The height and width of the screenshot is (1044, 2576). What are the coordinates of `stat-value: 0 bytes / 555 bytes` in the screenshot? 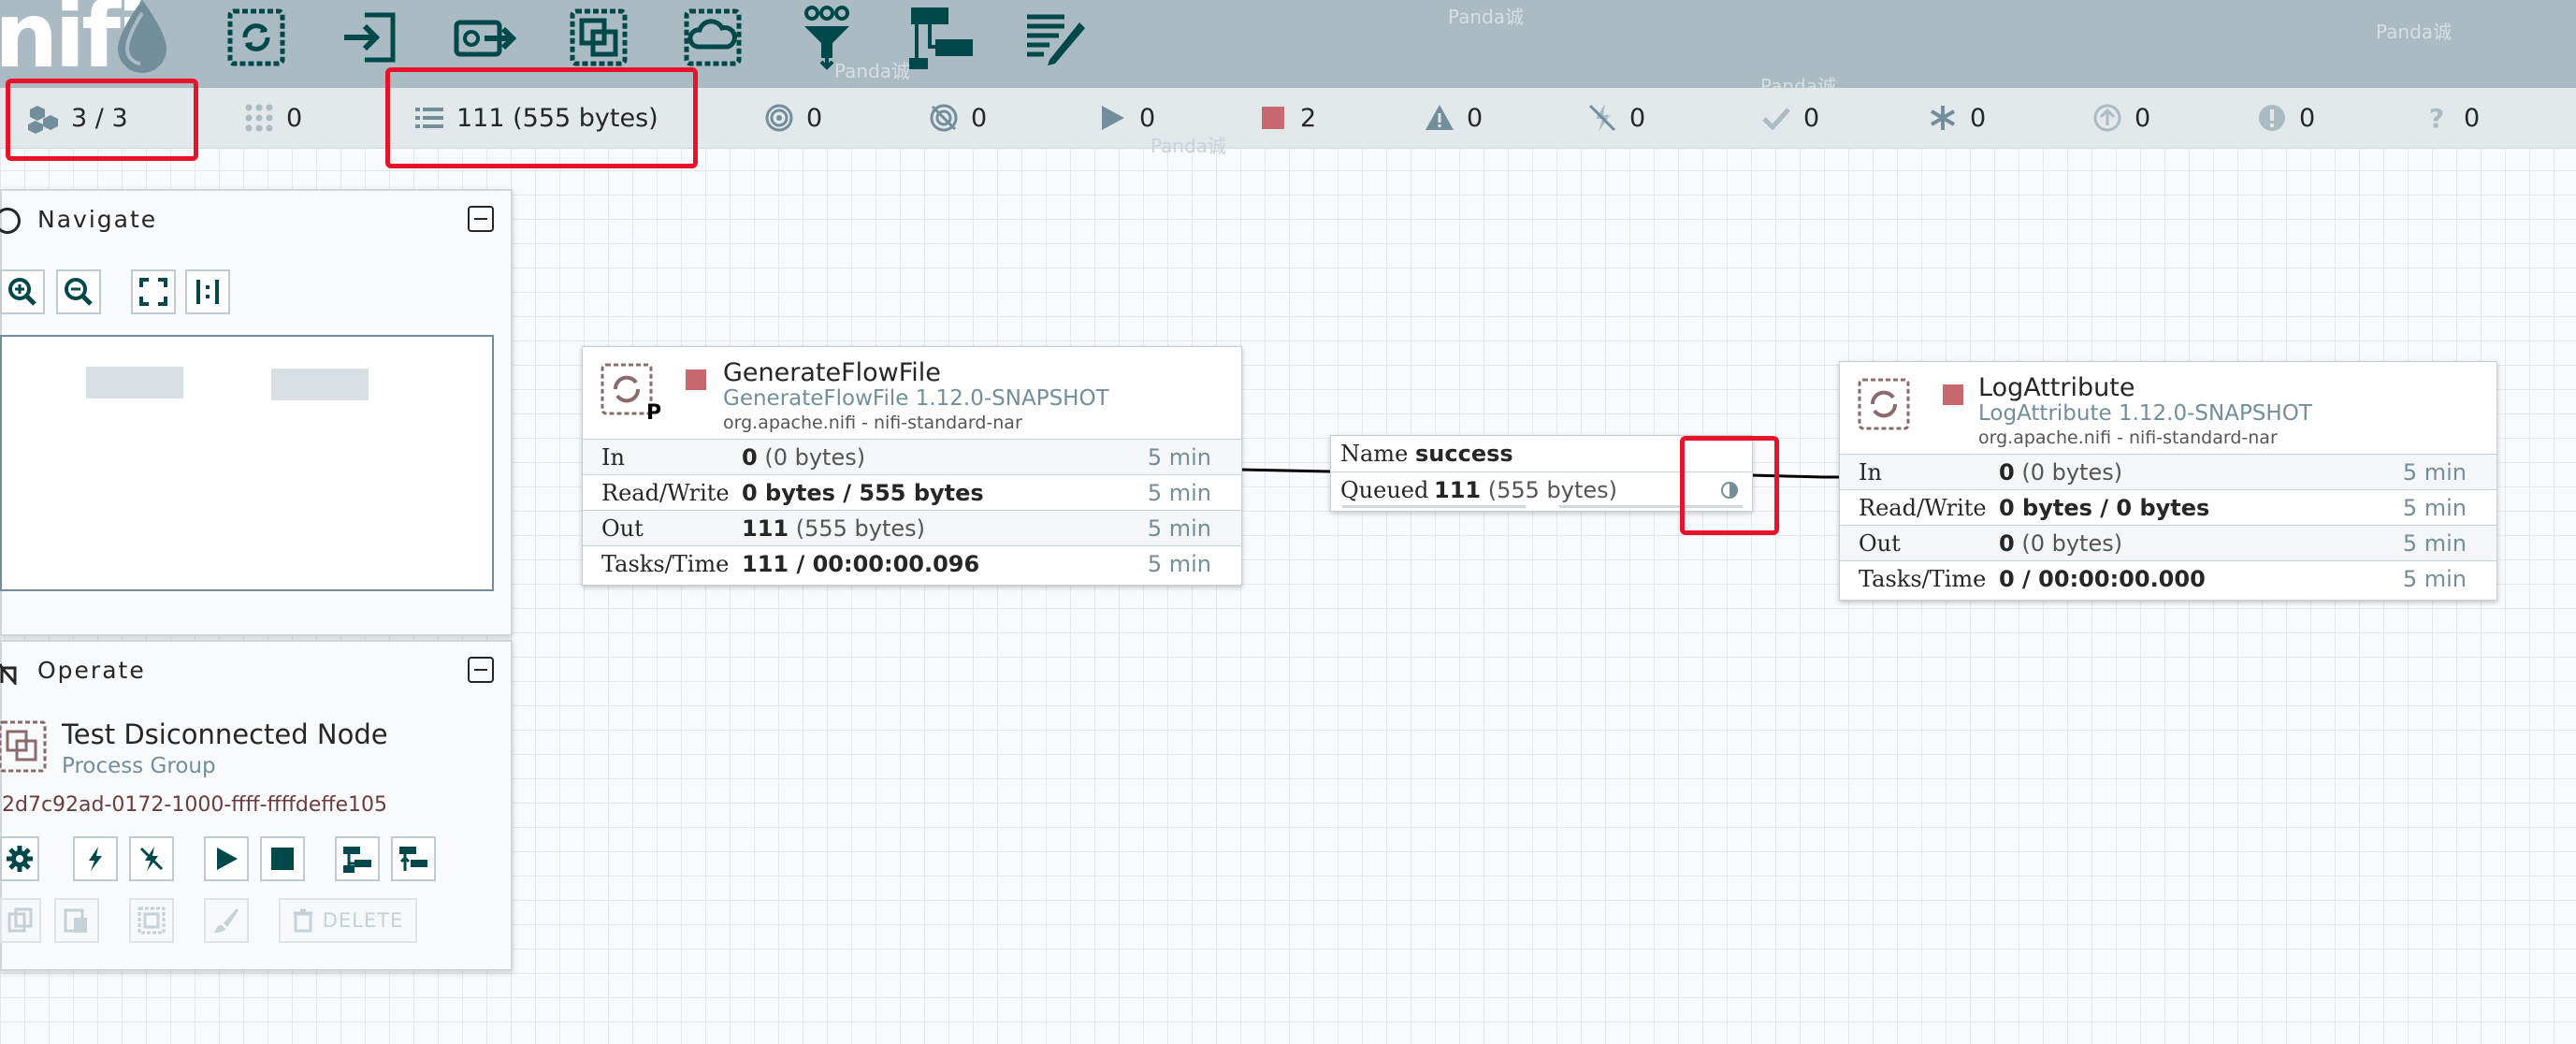 It's located at (863, 492).